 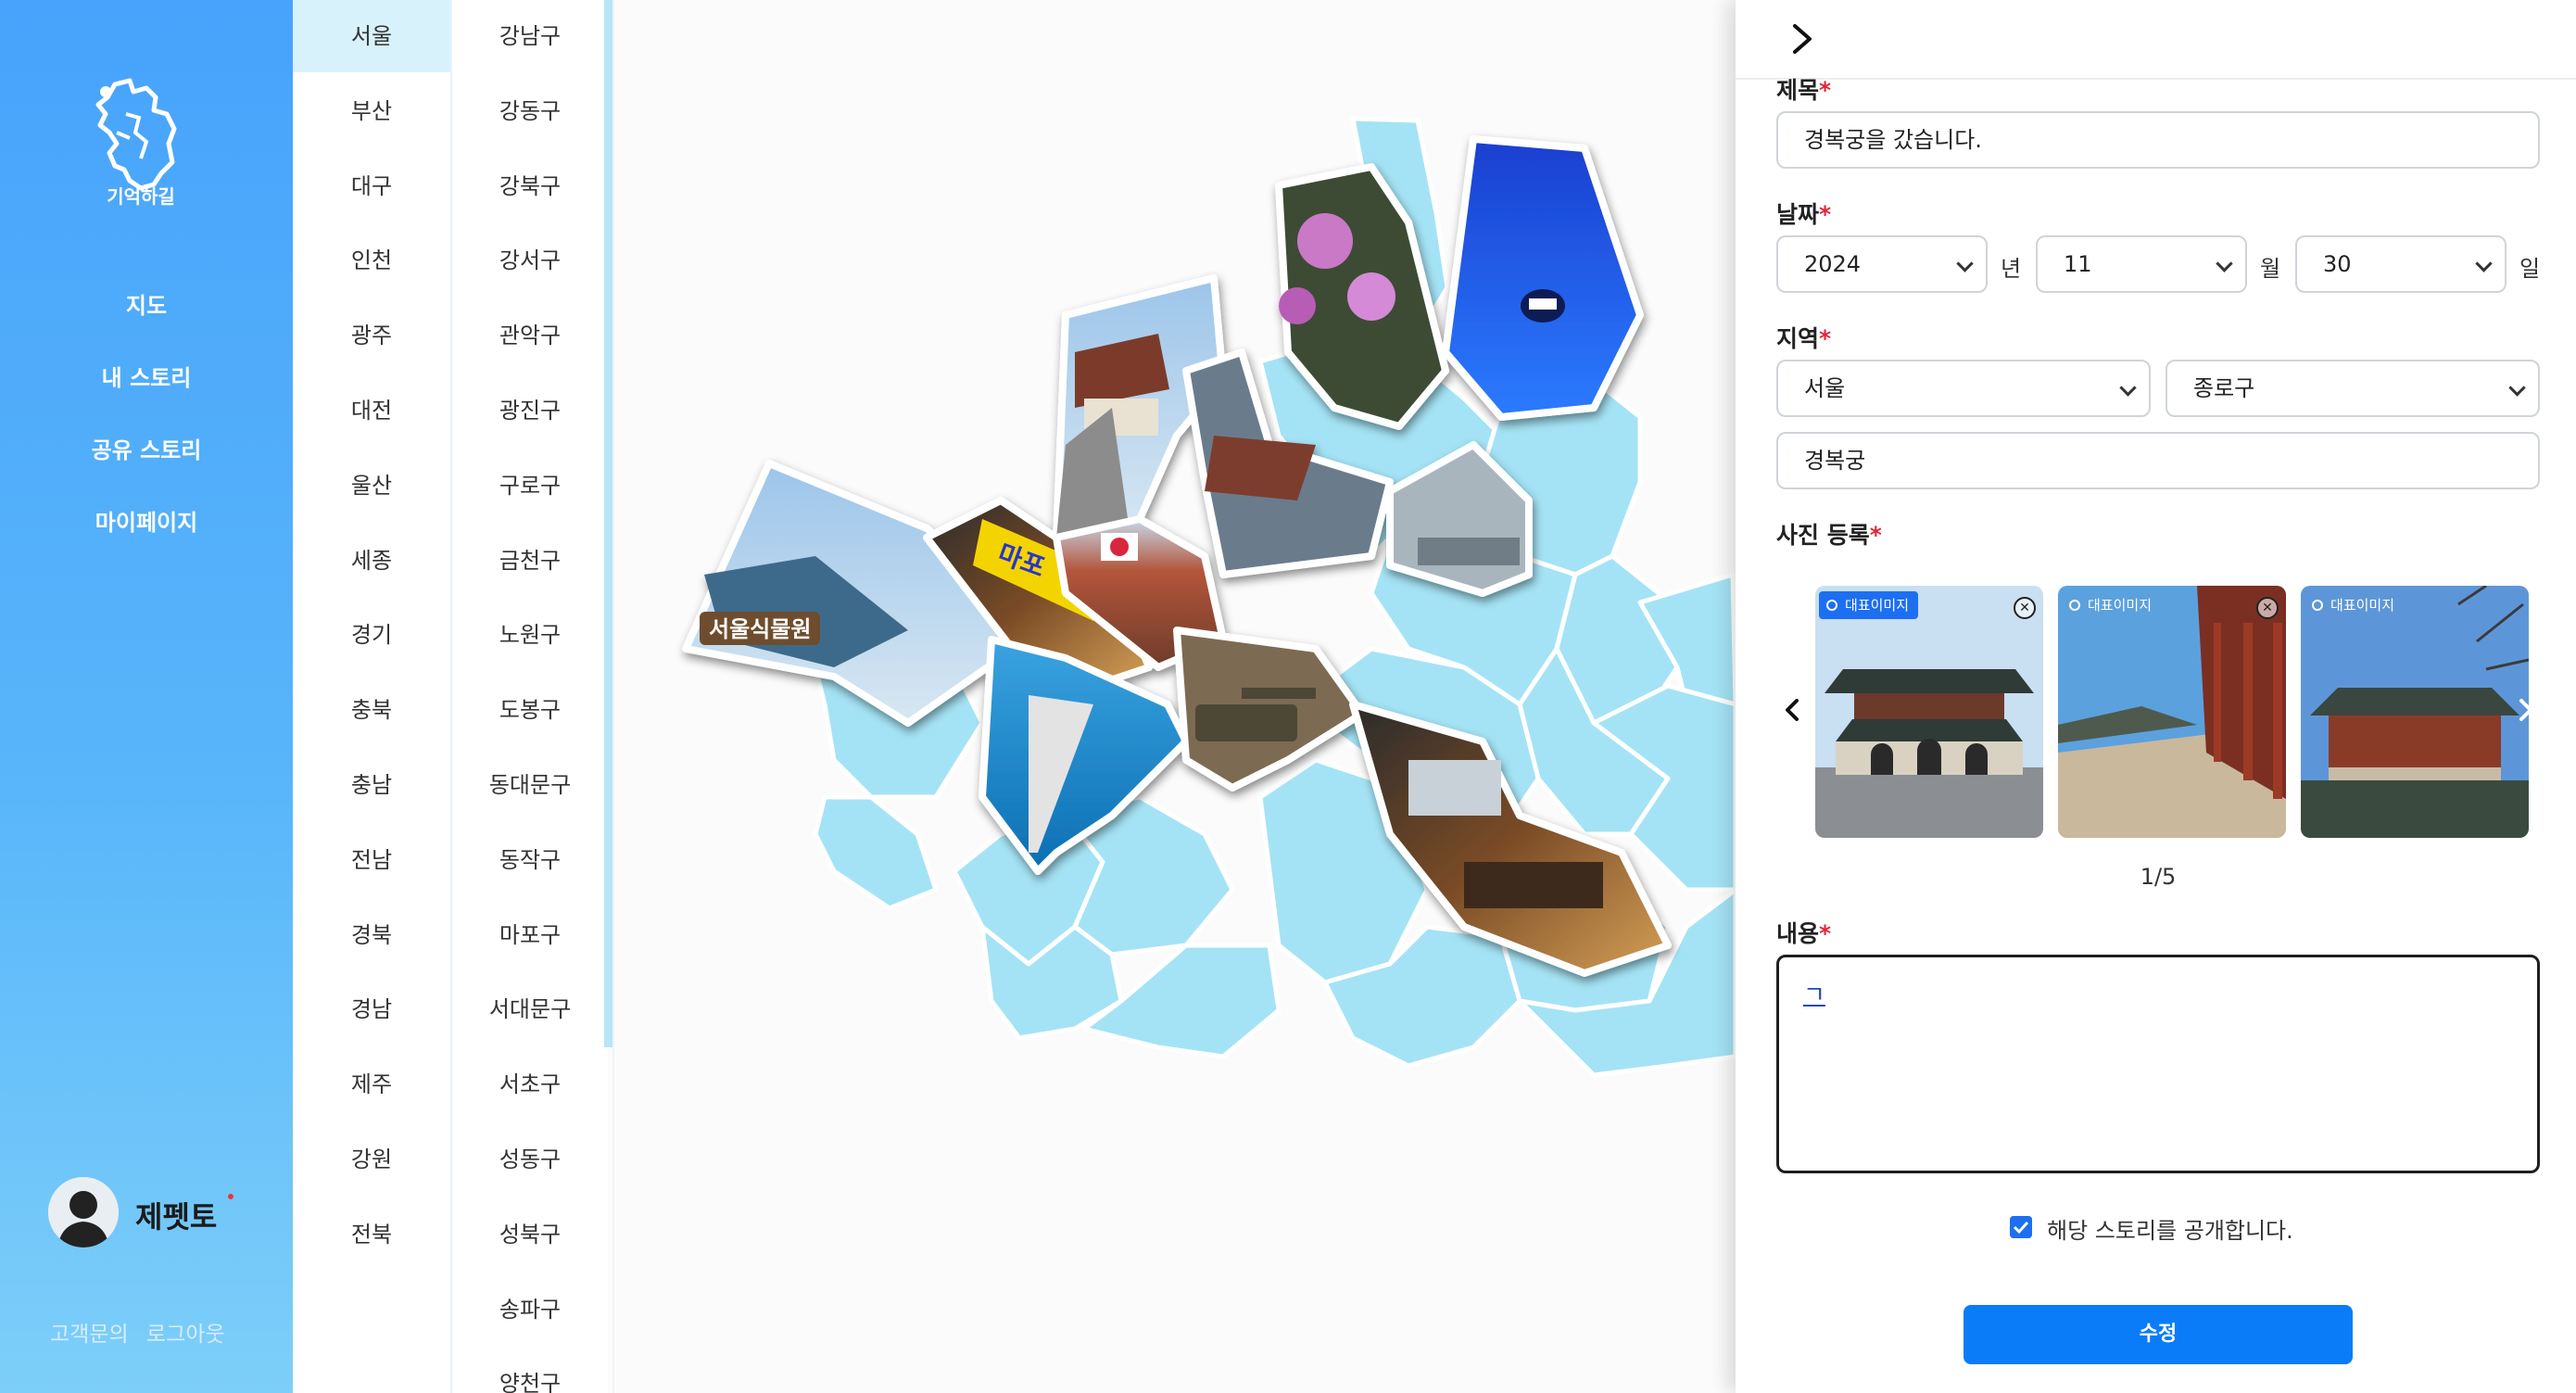 I want to click on user-profile: 제펫토, so click(x=159, y=1214).